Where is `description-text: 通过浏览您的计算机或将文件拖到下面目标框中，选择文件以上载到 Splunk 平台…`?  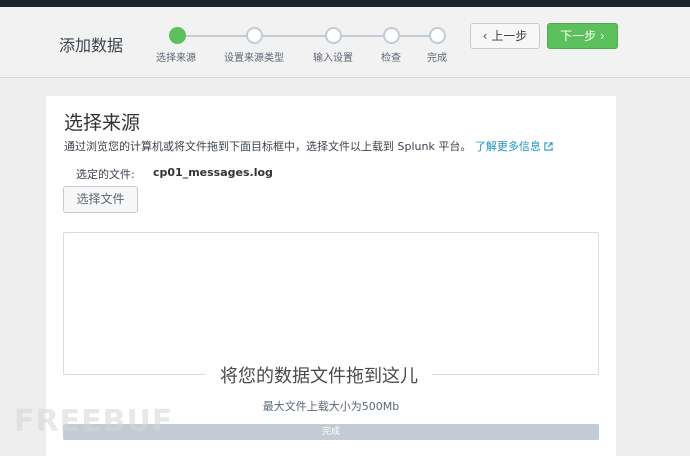 description-text: 通过浏览您的计算机或将文件拖到下面目标框中，选择文件以上载到 Splunk 平台… is located at coordinates (268, 146).